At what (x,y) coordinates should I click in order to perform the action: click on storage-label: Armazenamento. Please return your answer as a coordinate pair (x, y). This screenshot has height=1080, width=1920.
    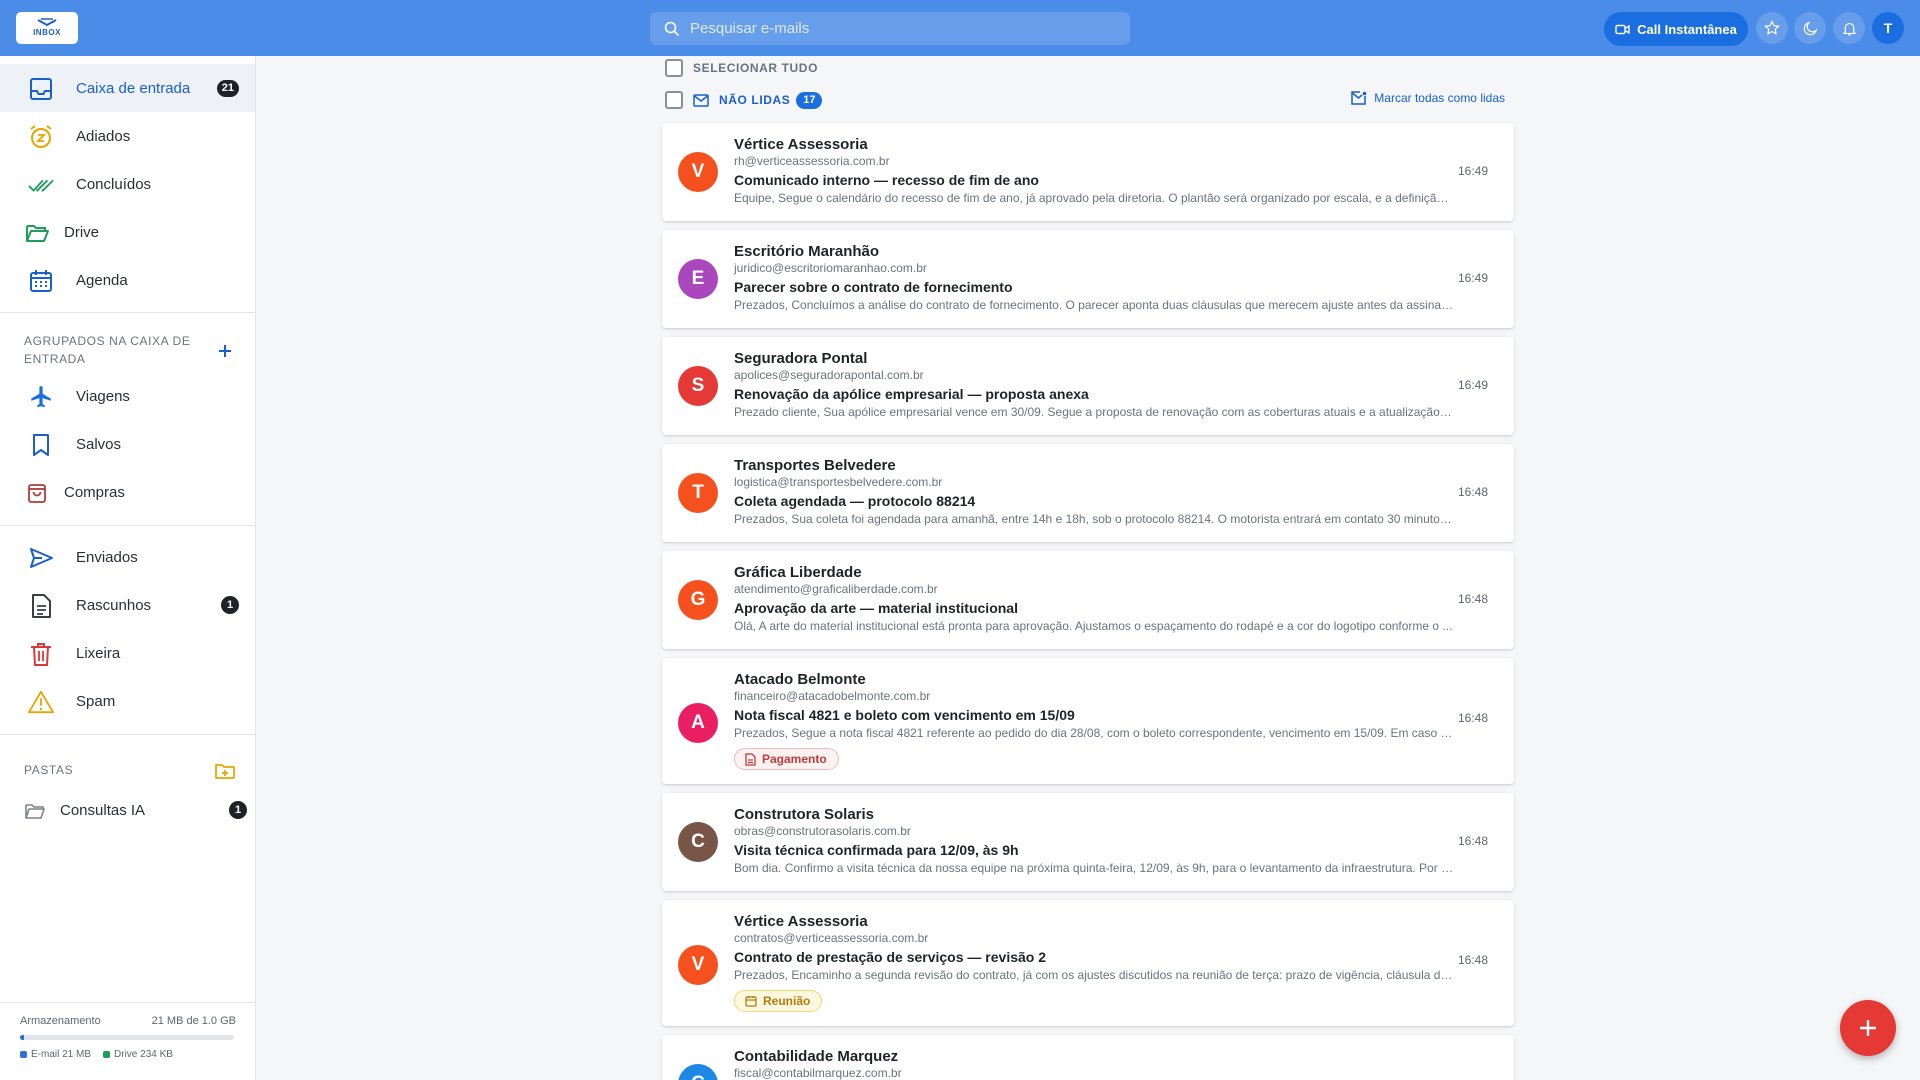
    Looking at the image, I should click on (60, 1021).